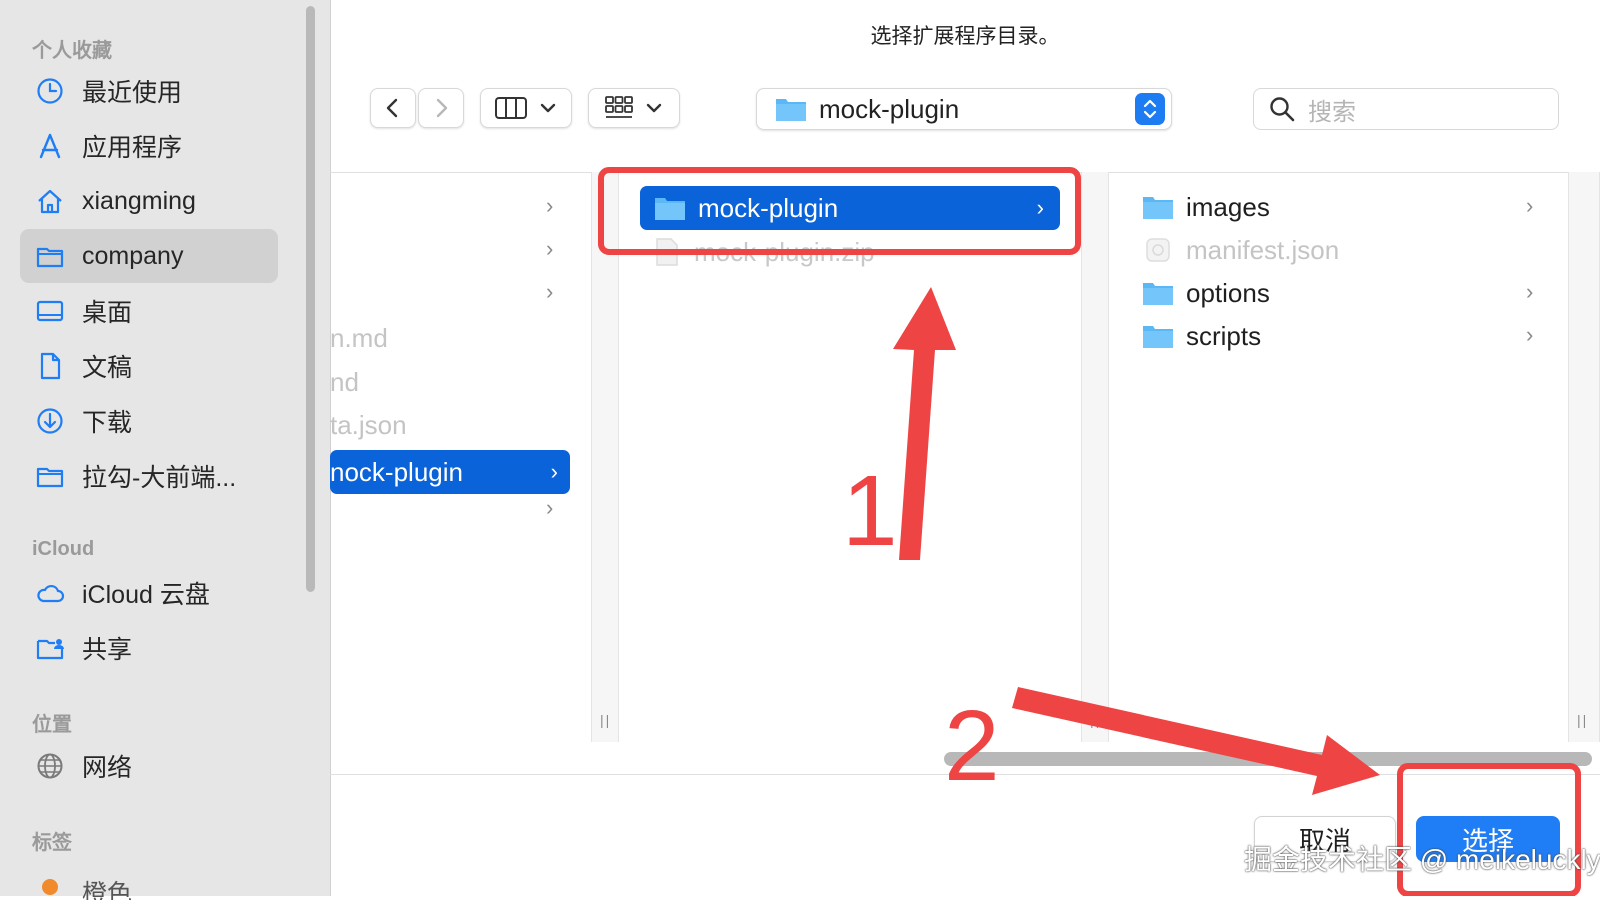  I want to click on sidebar-item-network: 网络, so click(149, 766).